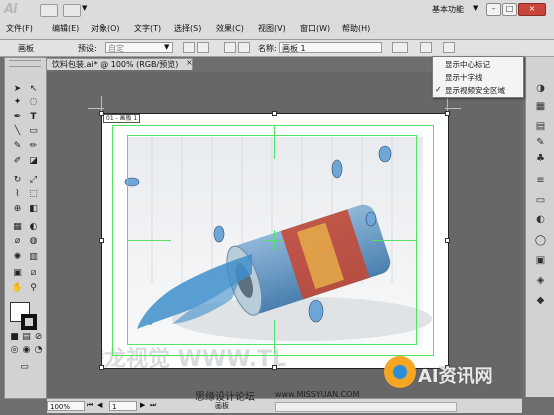  I want to click on new-artboard-icon, so click(230, 47).